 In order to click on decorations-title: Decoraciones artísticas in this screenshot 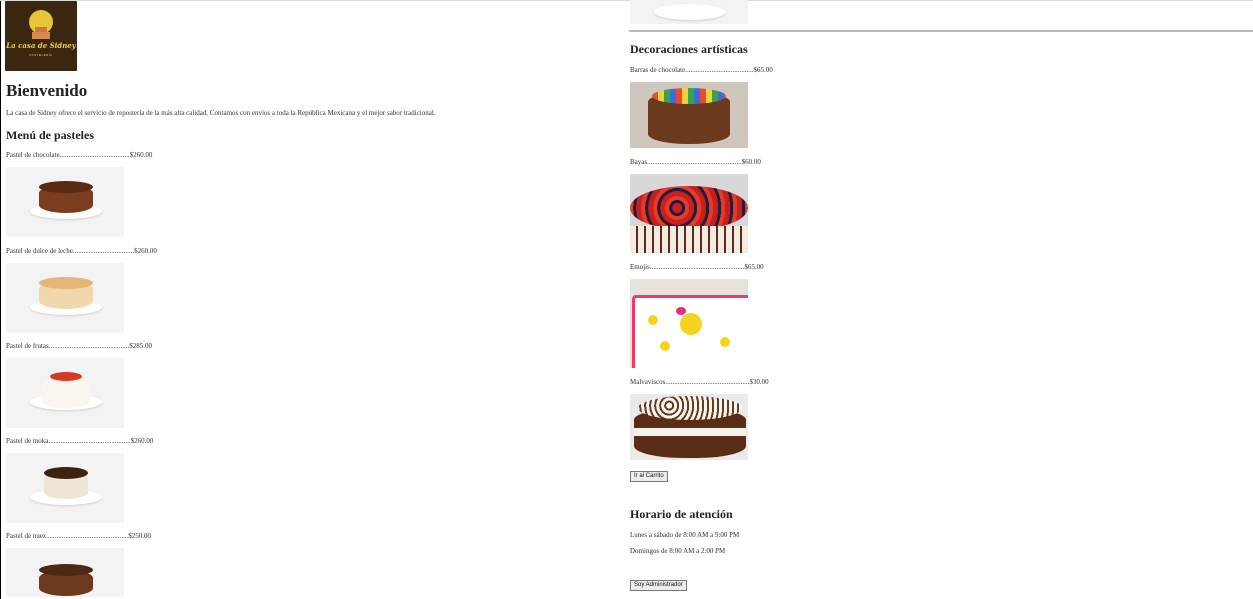, I will do `click(689, 49)`.